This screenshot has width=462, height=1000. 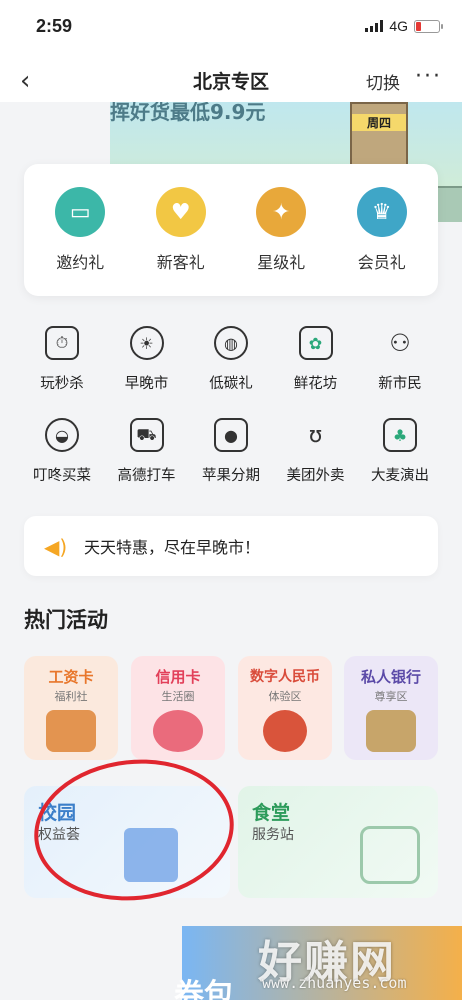 What do you see at coordinates (400, 384) in the screenshot?
I see `service-label: 新市民` at bounding box center [400, 384].